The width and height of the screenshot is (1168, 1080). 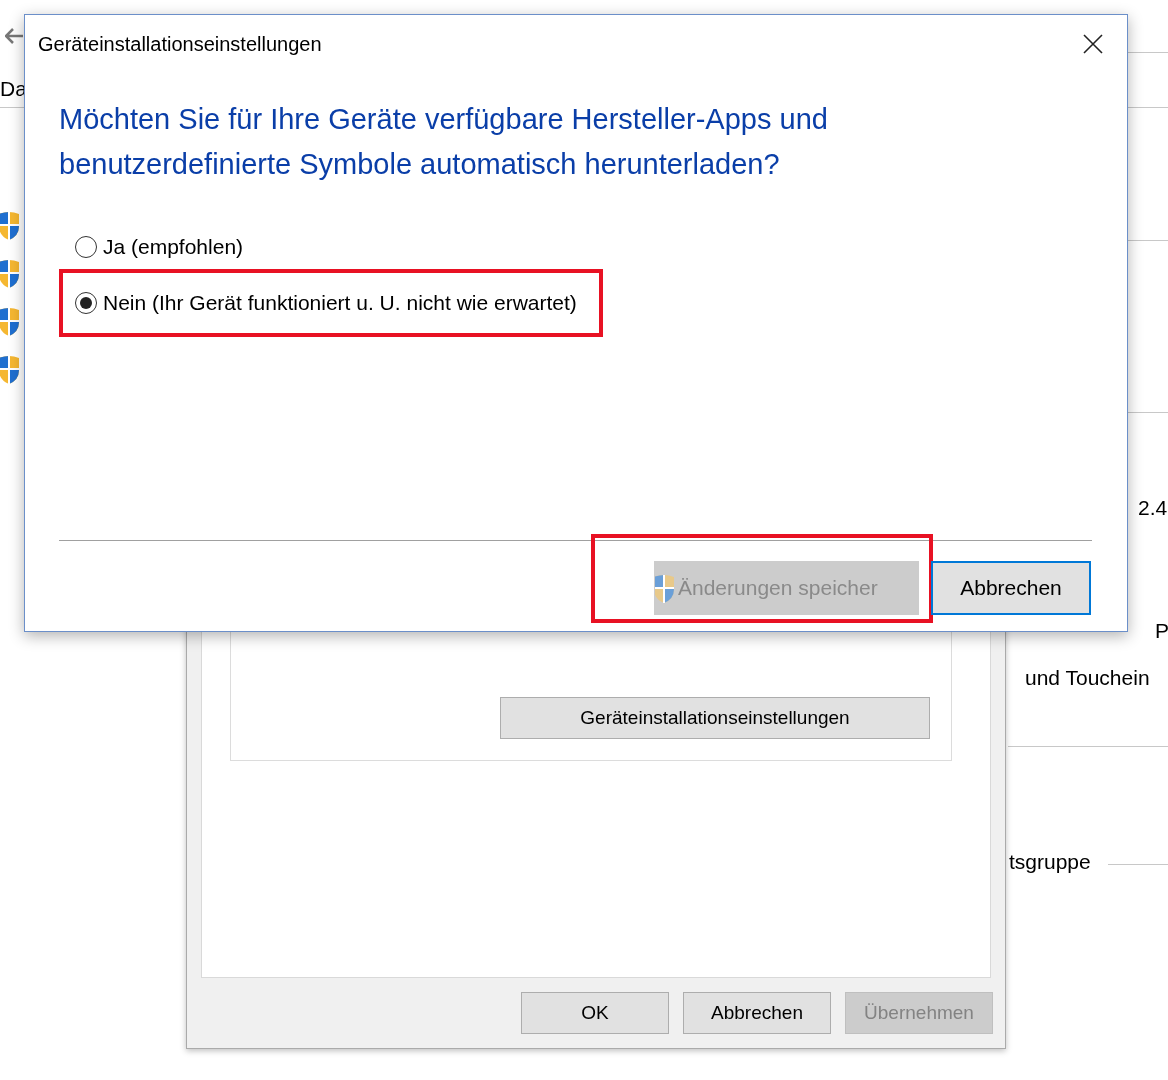 What do you see at coordinates (1087, 678) in the screenshot?
I see `property-value: und Touchein` at bounding box center [1087, 678].